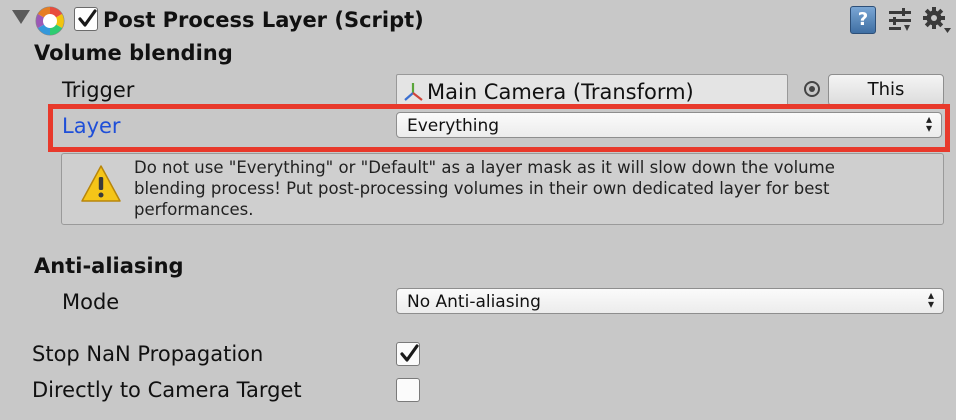  What do you see at coordinates (194, 209) in the screenshot?
I see `warning-line: performances.` at bounding box center [194, 209].